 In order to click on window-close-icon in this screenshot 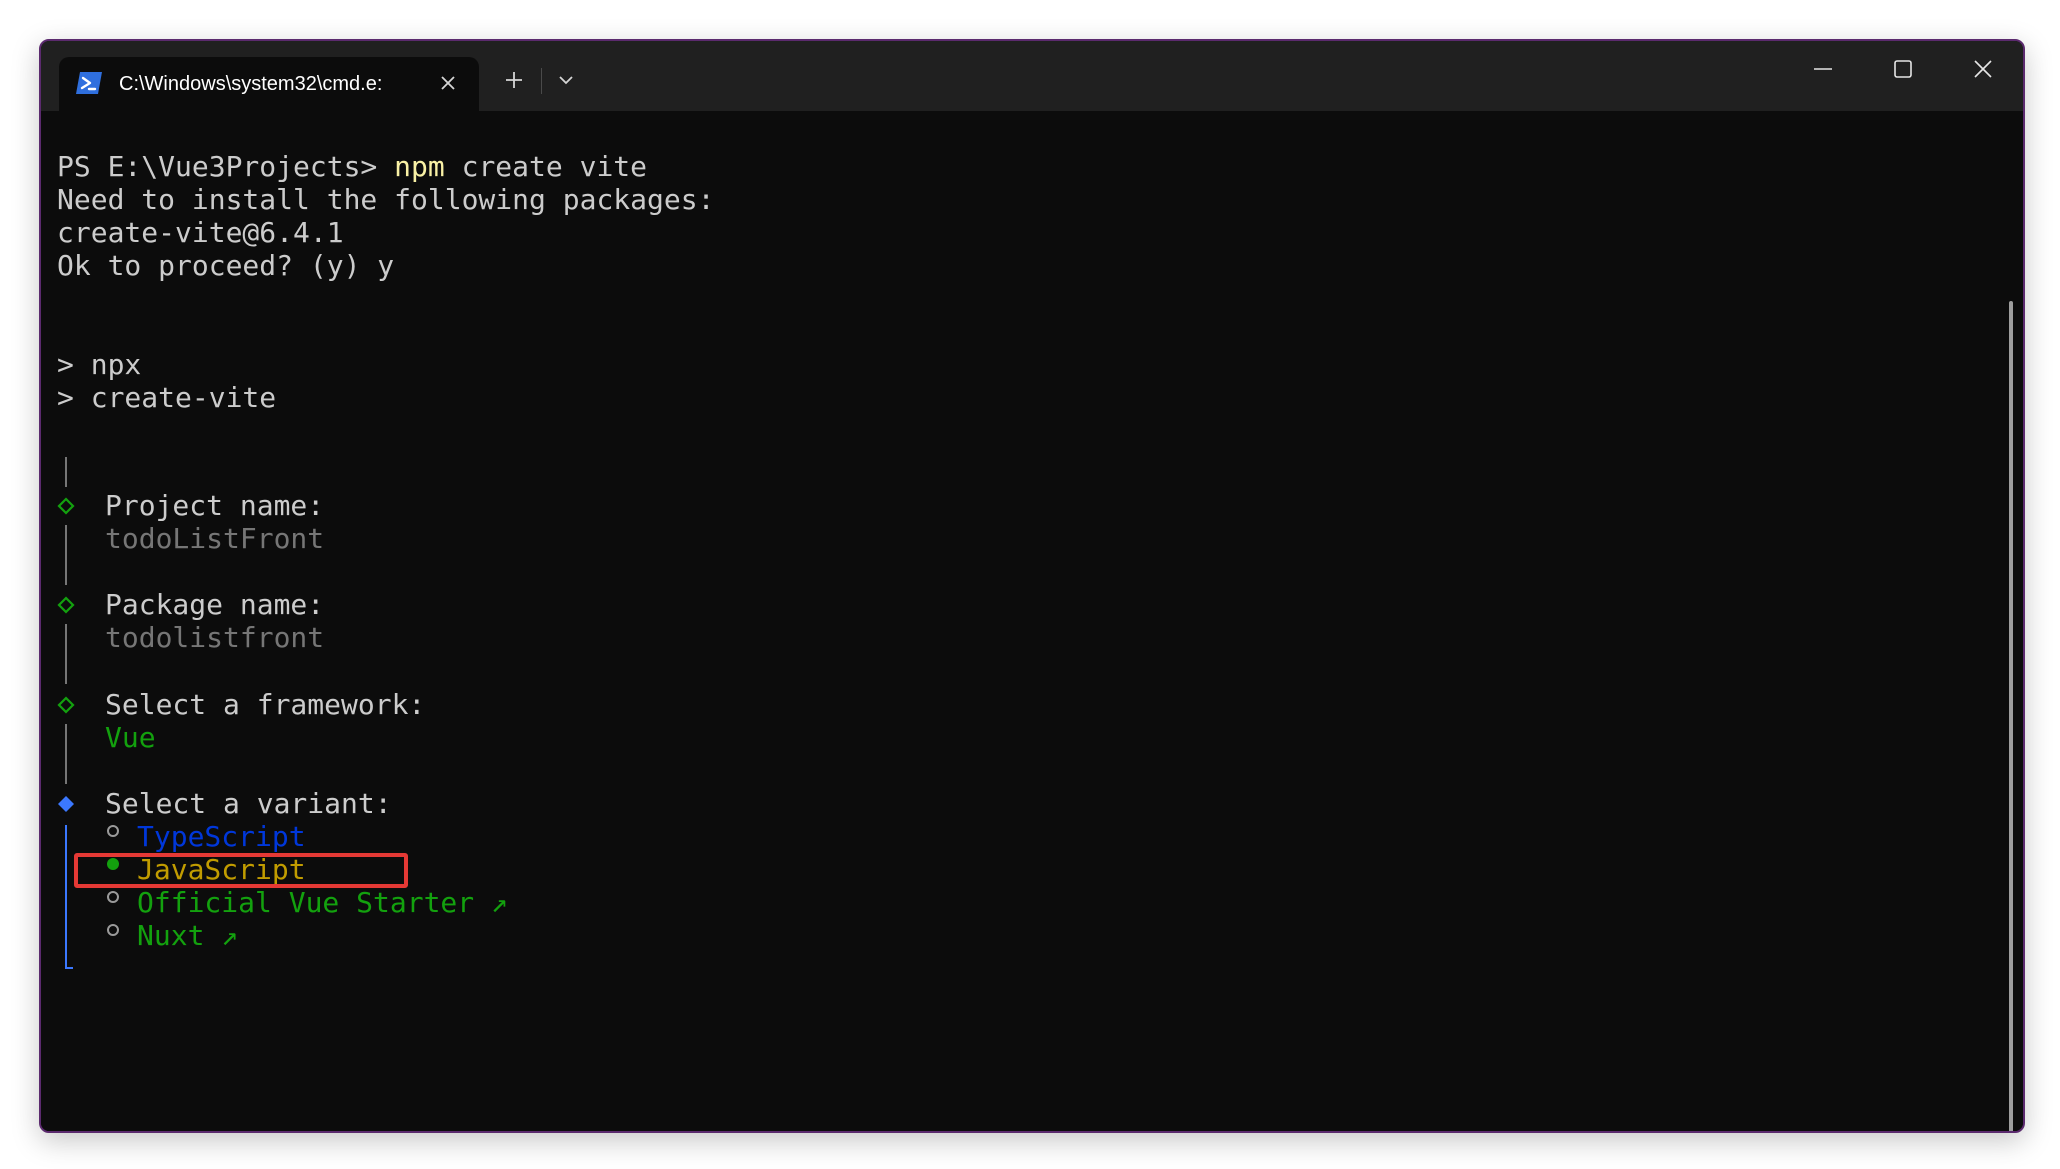, I will do `click(1983, 69)`.